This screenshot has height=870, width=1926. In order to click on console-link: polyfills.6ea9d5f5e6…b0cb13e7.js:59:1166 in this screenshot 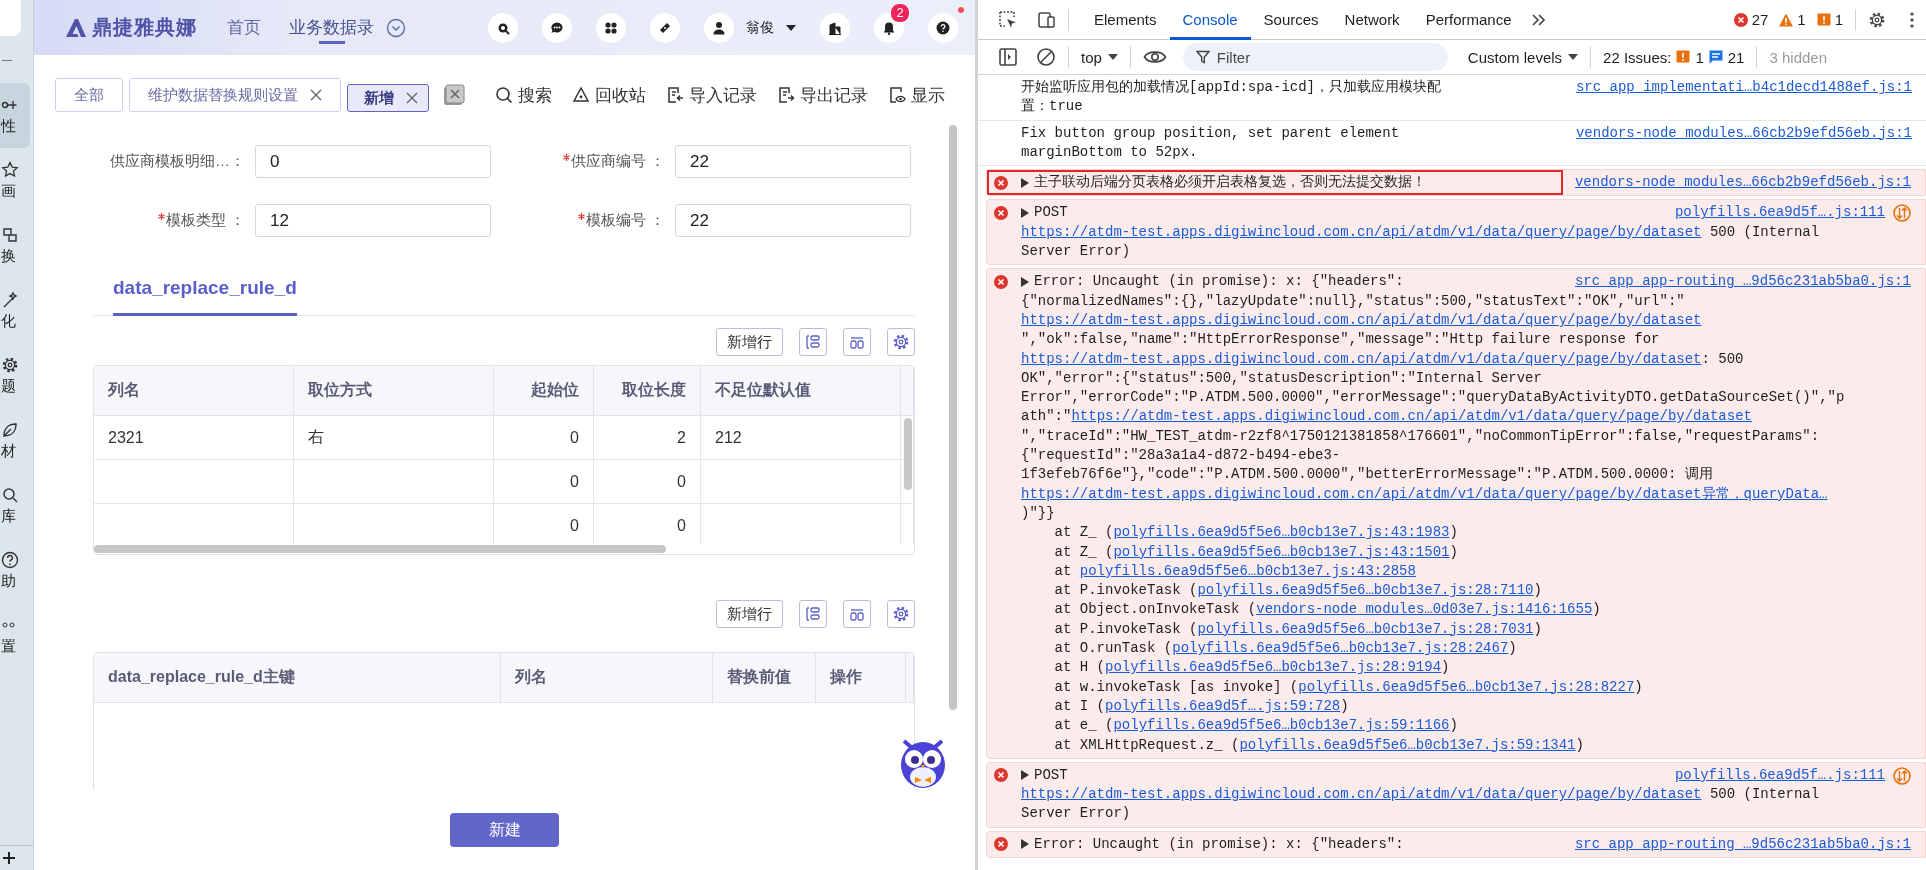, I will do `click(1281, 725)`.